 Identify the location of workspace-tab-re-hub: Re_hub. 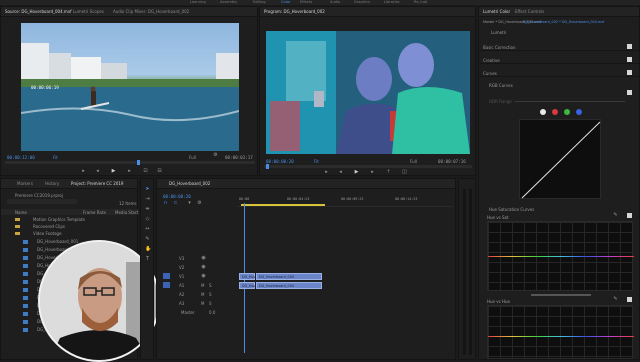
(420, 2).